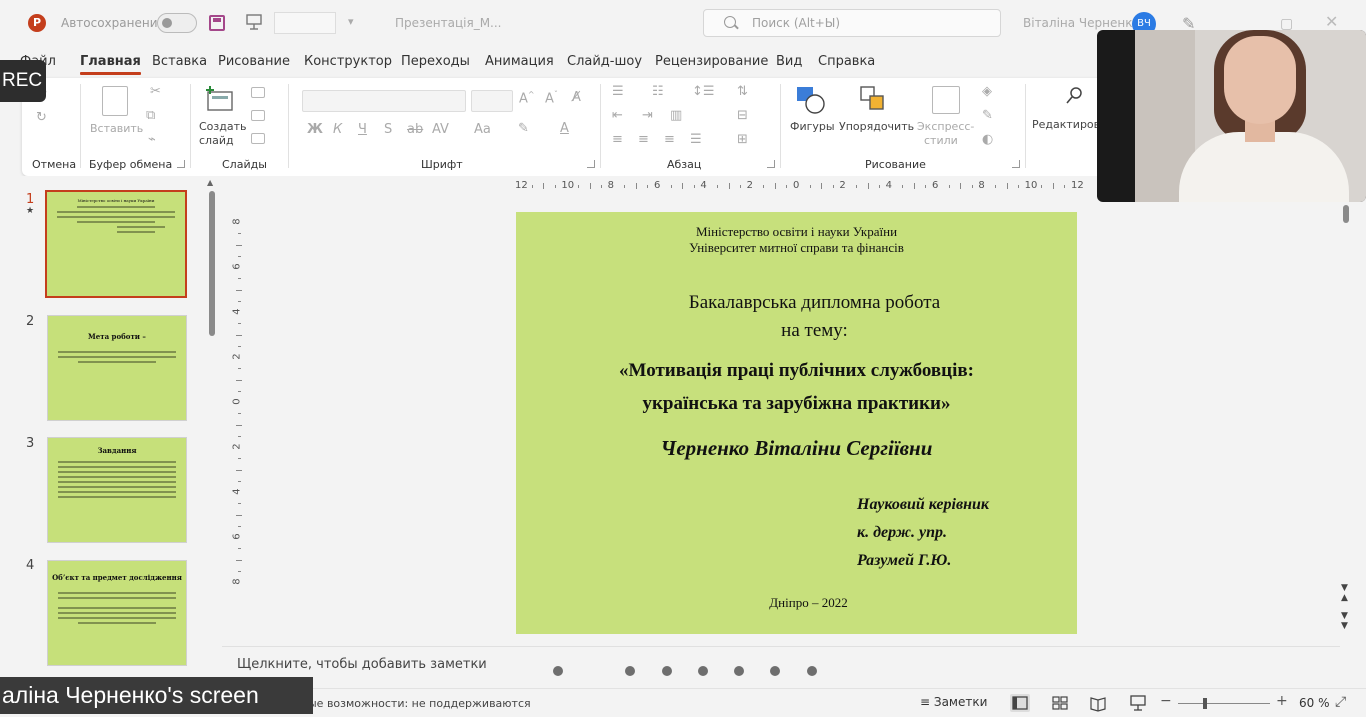 The image size is (1366, 717). What do you see at coordinates (388, 129) in the screenshot?
I see `shadow-button: S` at bounding box center [388, 129].